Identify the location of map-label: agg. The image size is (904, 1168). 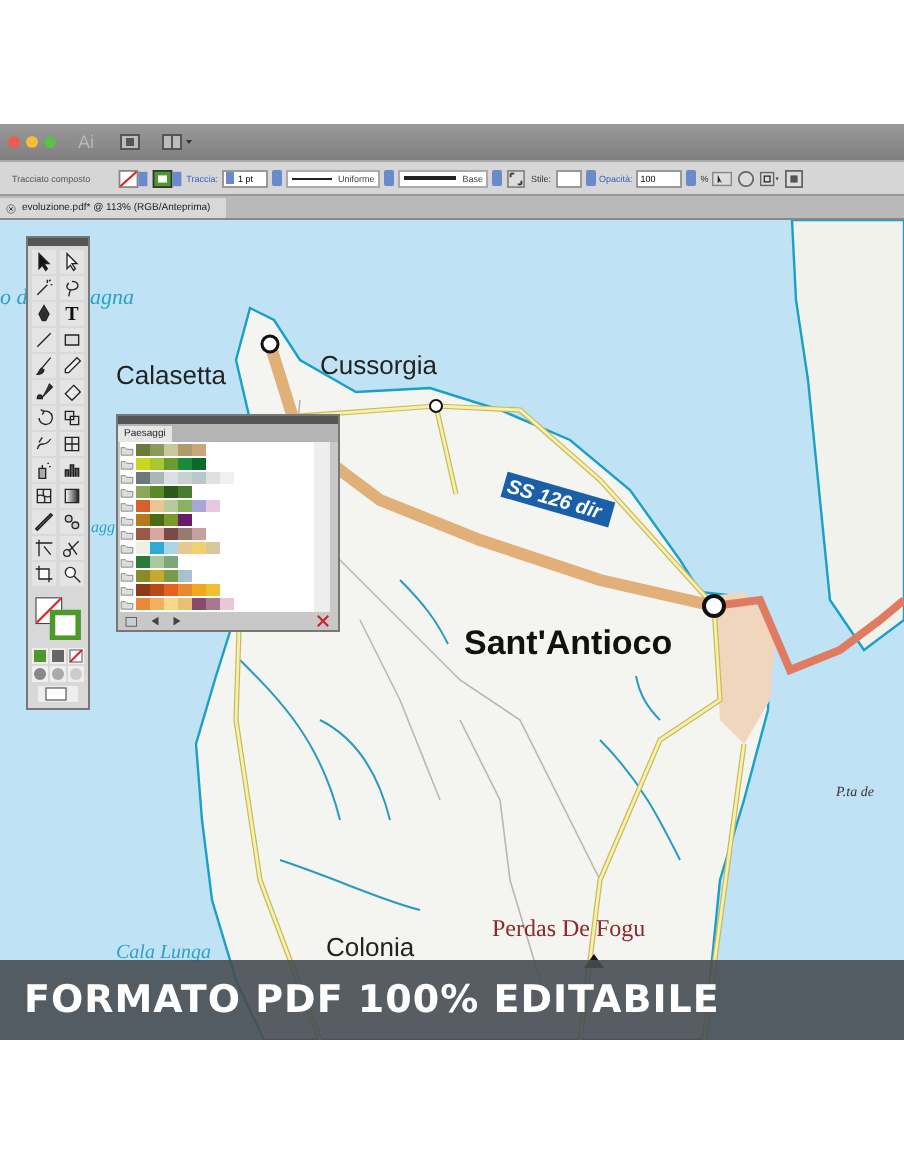
(103, 527).